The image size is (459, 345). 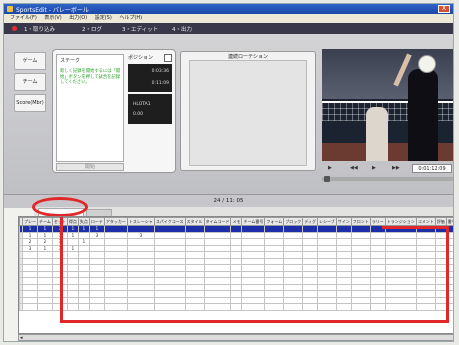 I want to click on video-player-dark, so click(x=423, y=115).